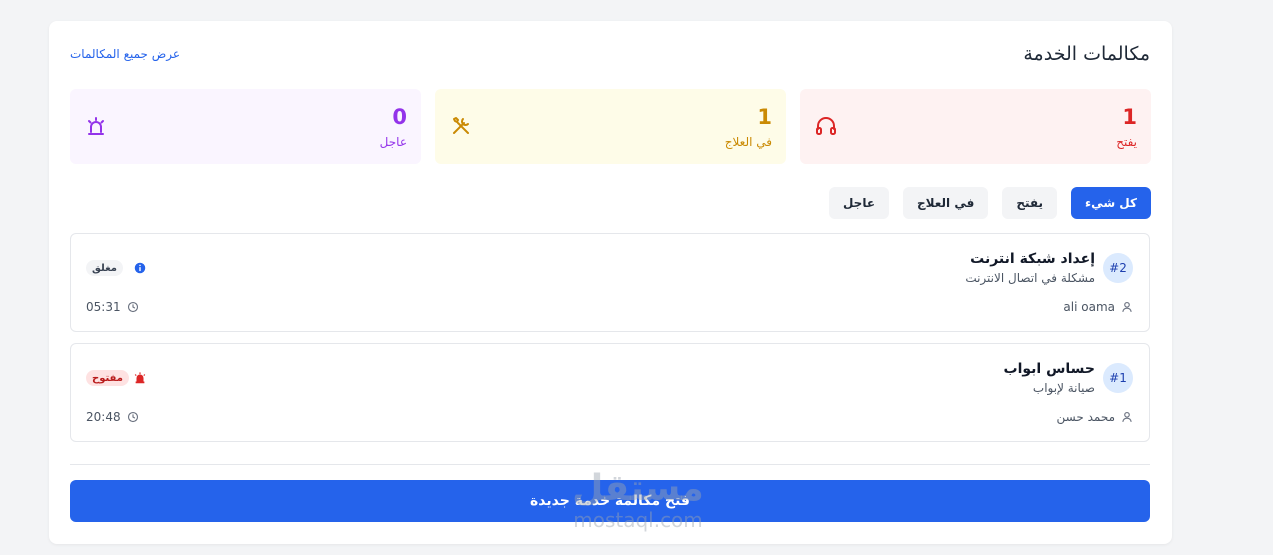  I want to click on call-person-name: محمد حسن, so click(1085, 417).